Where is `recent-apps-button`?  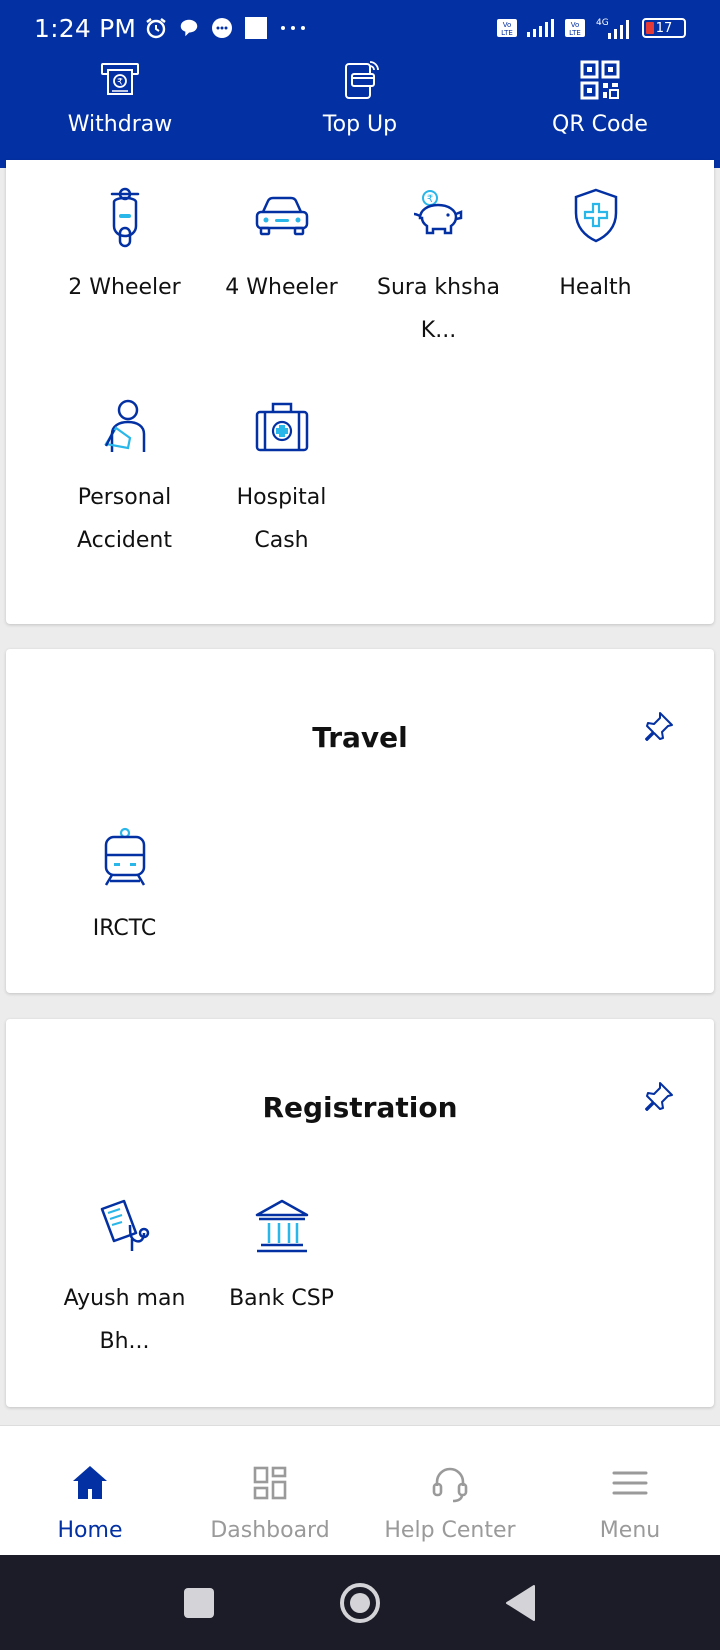 recent-apps-button is located at coordinates (199, 1603).